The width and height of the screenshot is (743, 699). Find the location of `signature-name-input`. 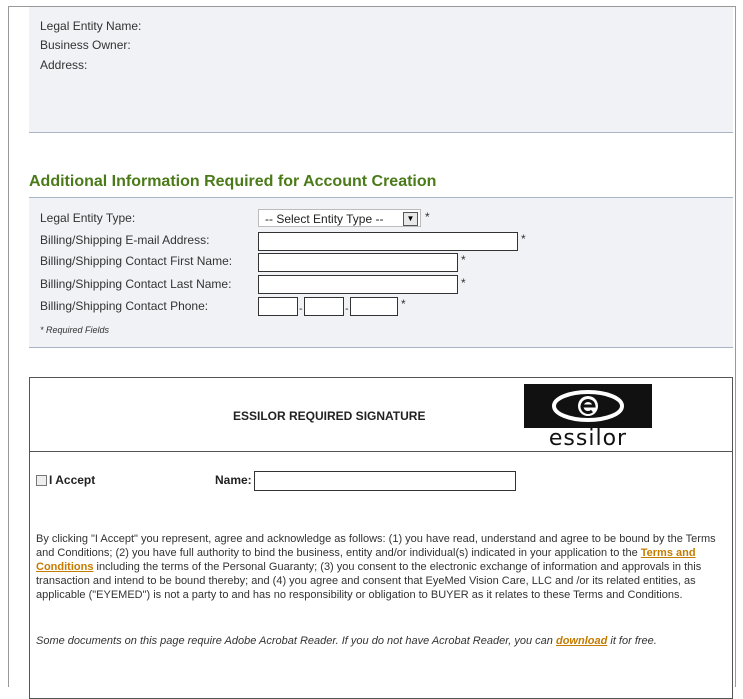

signature-name-input is located at coordinates (385, 481).